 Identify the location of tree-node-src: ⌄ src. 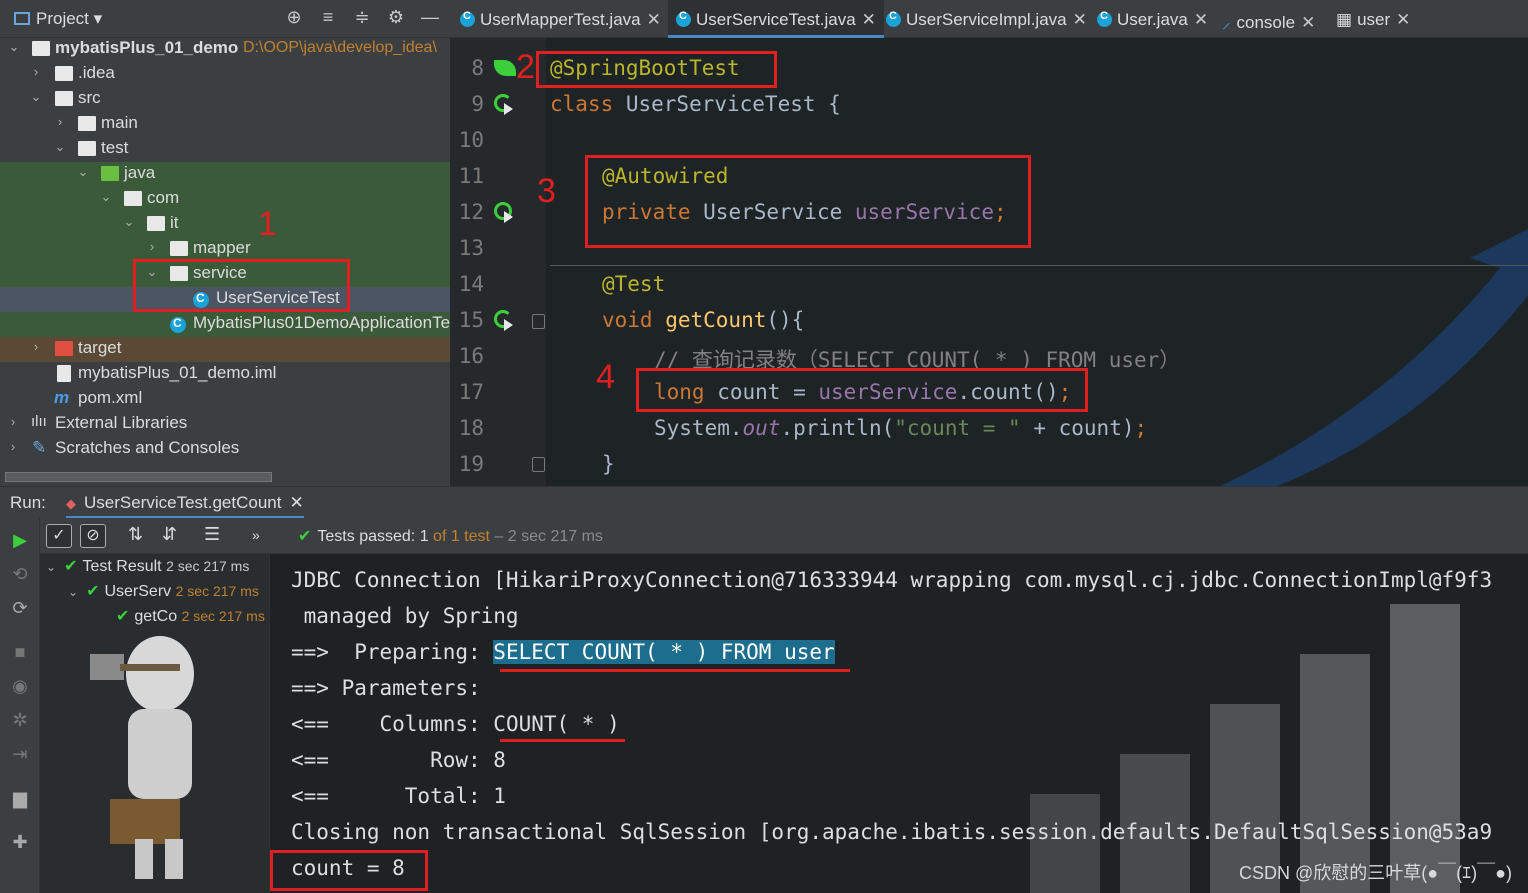
(225, 99).